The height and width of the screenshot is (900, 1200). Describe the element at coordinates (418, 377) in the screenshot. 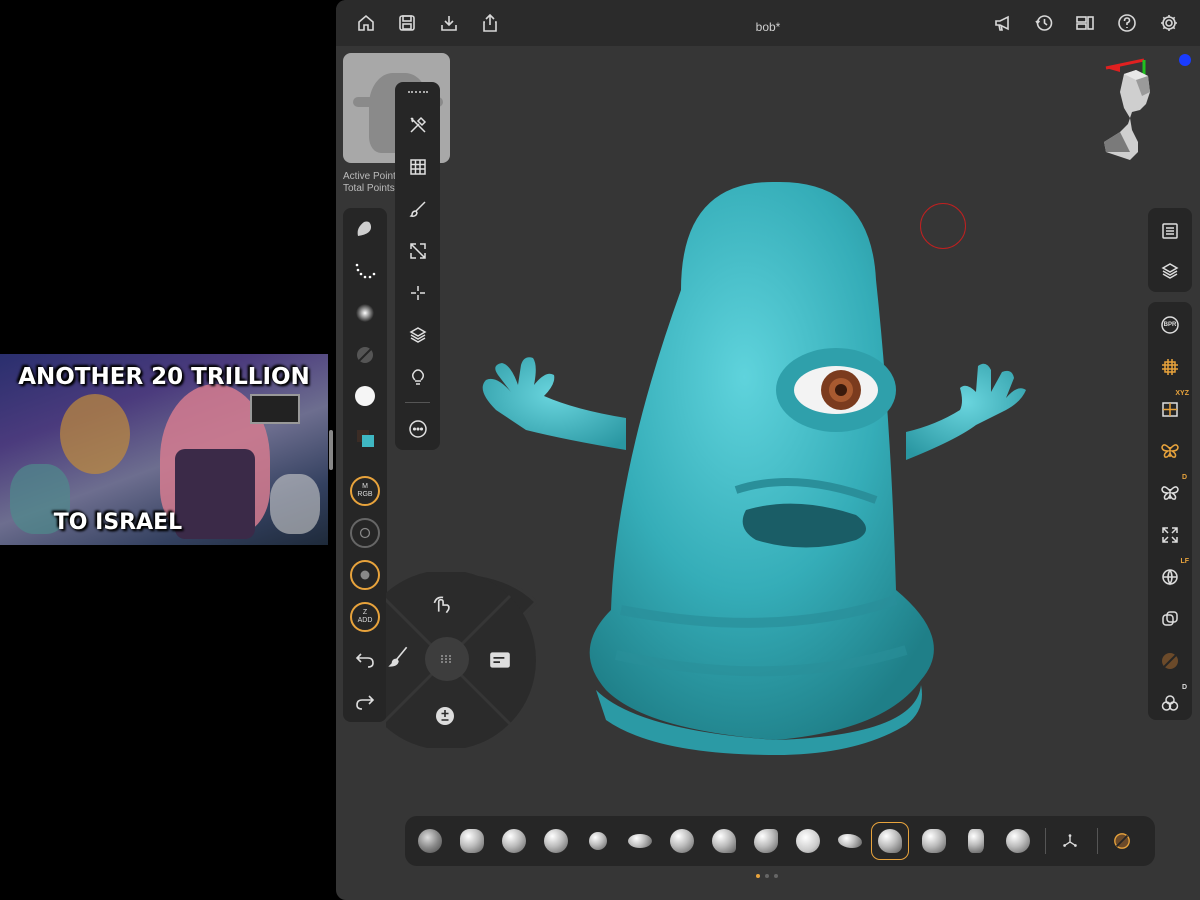

I see `light-icon` at that location.